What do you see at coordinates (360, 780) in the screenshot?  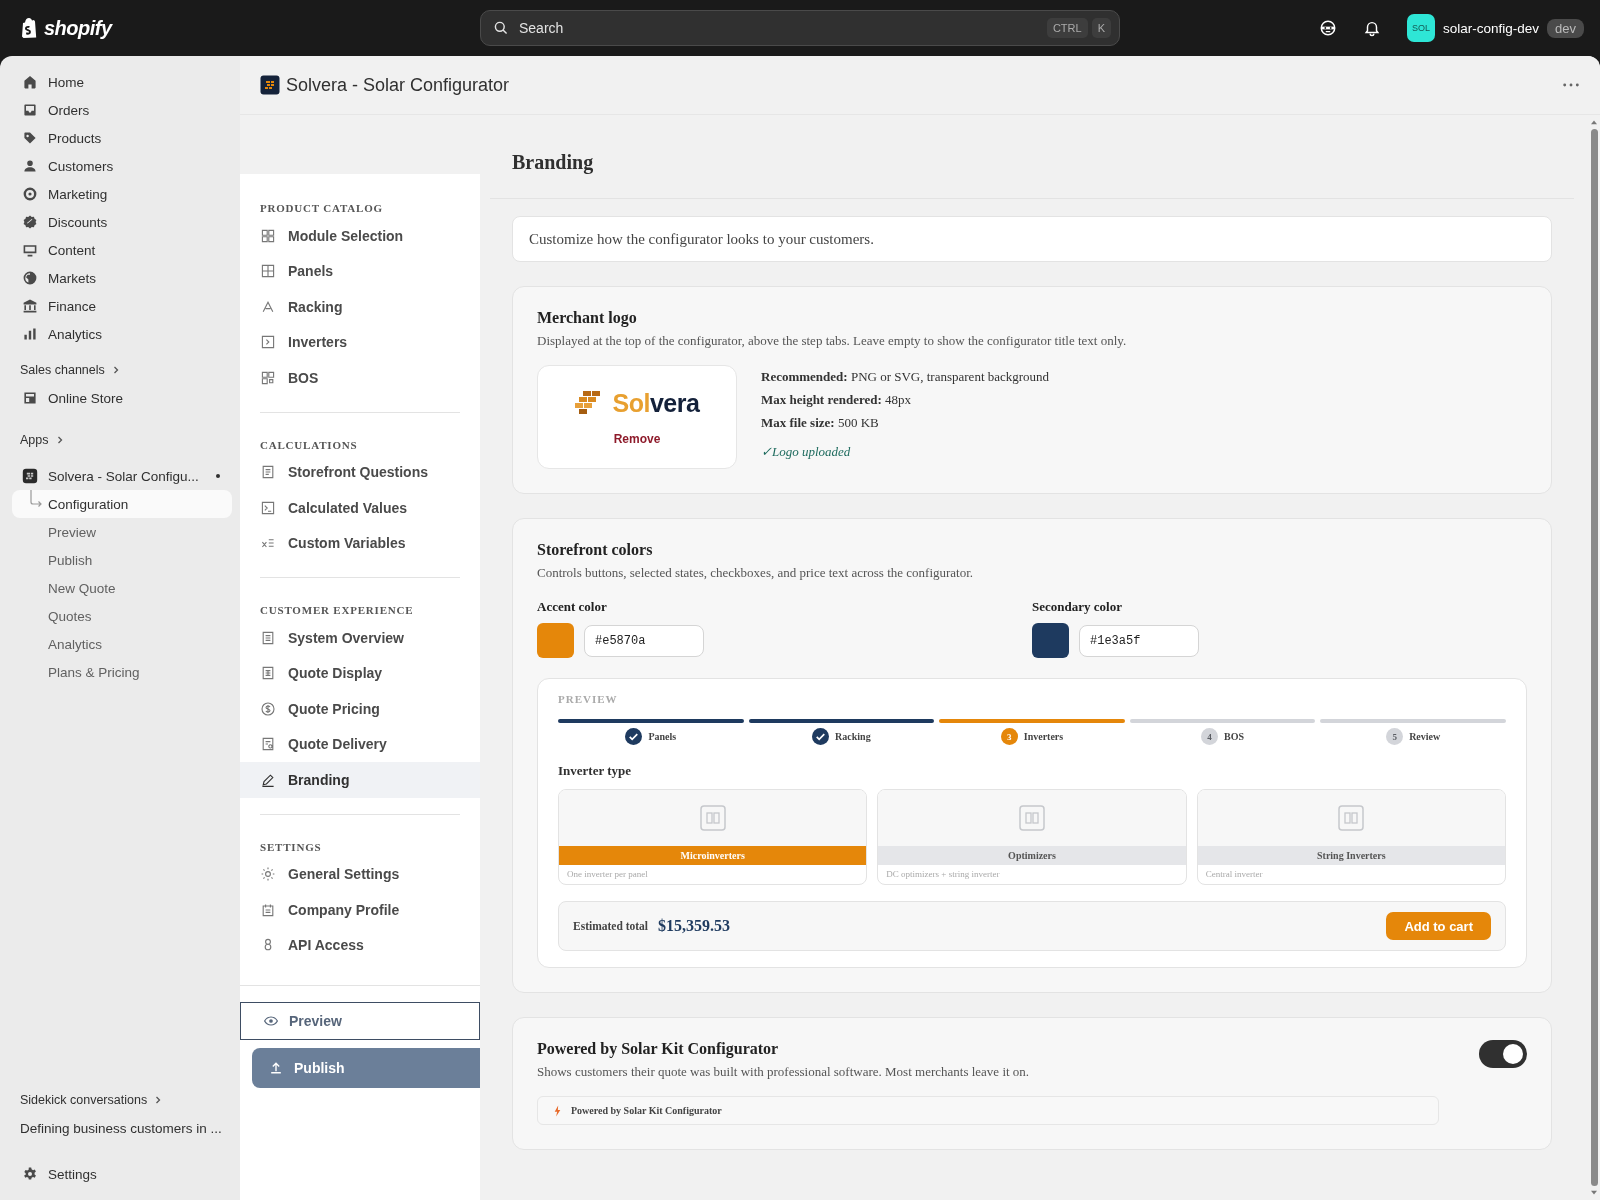 I see `sidebar-item: Branding` at bounding box center [360, 780].